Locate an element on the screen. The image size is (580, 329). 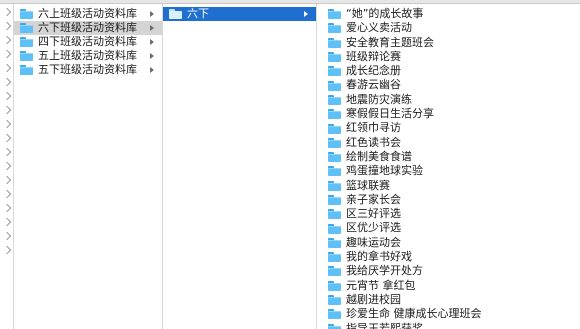
folder-row: 绘制美食食谱 is located at coordinates (448, 157).